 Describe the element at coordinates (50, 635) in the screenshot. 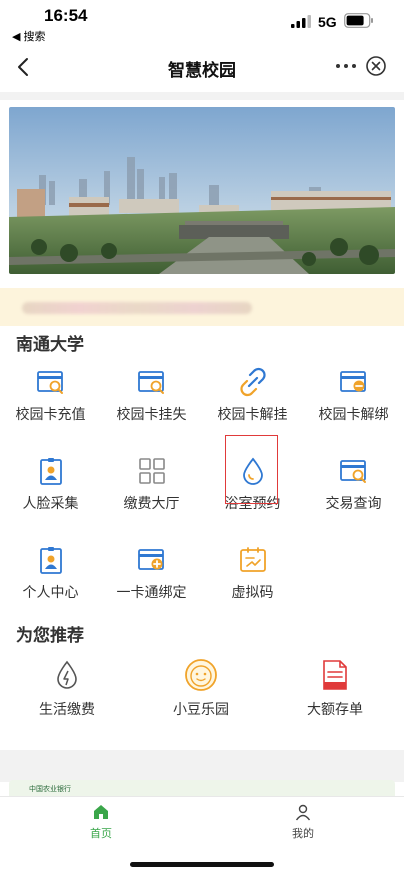

I see `recommend-section-title: 为您推荐` at that location.